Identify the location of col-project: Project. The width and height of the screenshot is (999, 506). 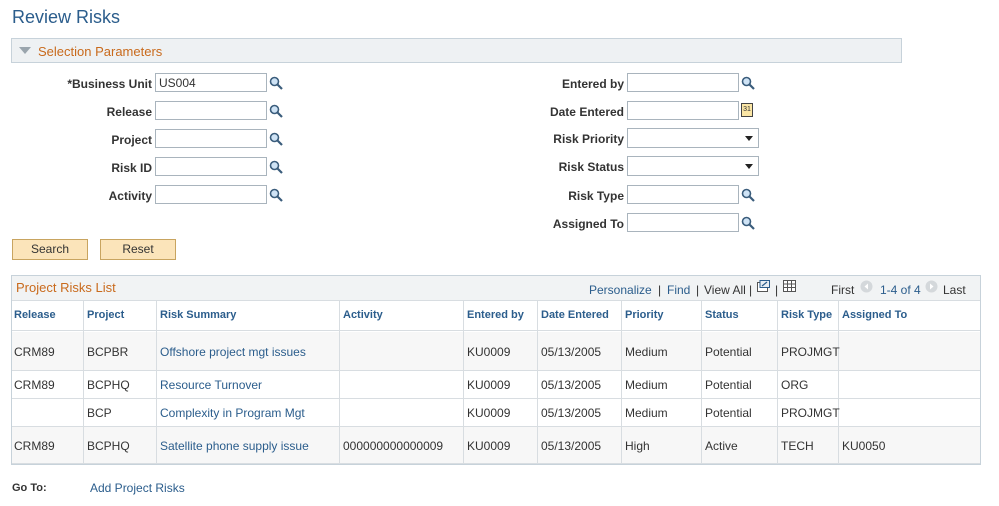
(105, 315).